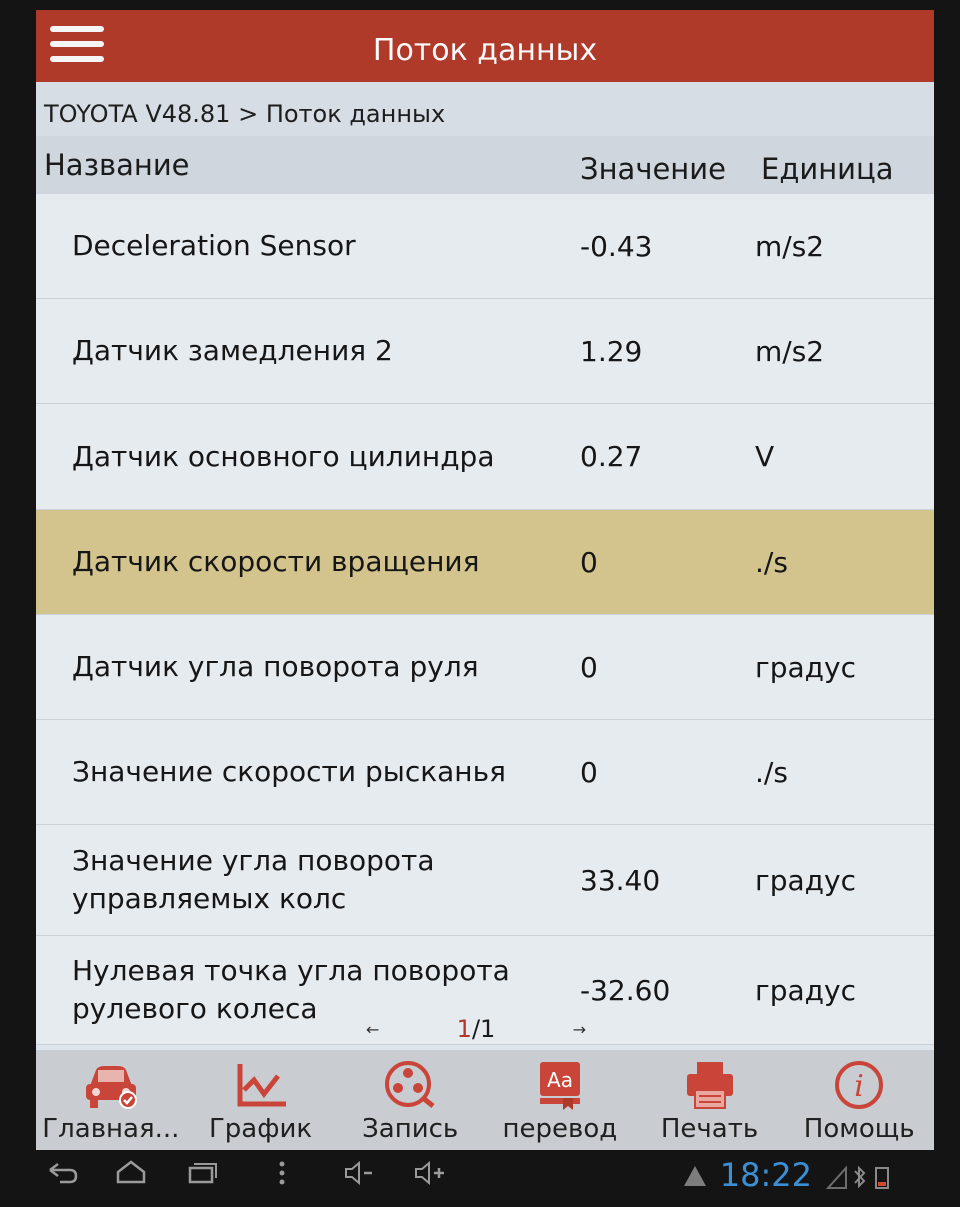 This screenshot has height=1207, width=960. Describe the element at coordinates (836, 1177) in the screenshot. I see `signal-icon` at that location.